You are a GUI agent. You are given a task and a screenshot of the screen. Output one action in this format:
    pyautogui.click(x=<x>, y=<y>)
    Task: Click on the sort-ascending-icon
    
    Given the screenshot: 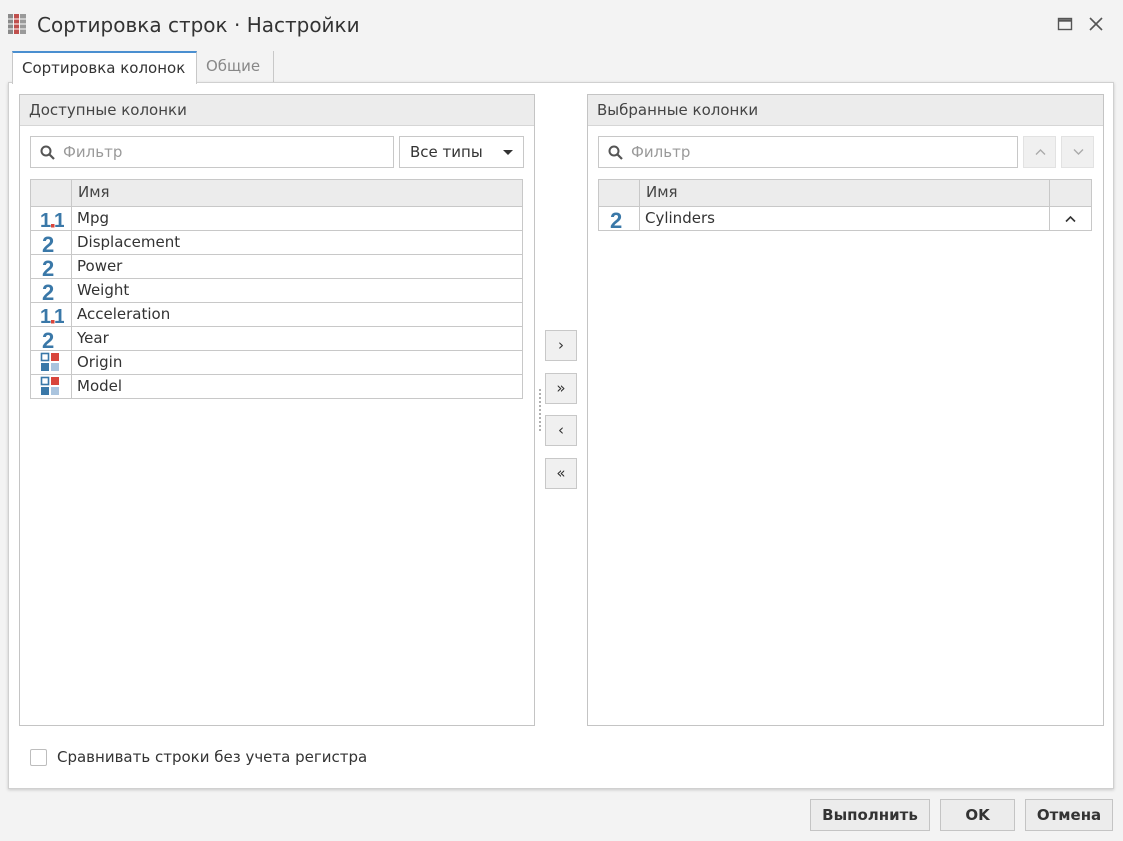 What is the action you would take?
    pyautogui.click(x=1070, y=219)
    